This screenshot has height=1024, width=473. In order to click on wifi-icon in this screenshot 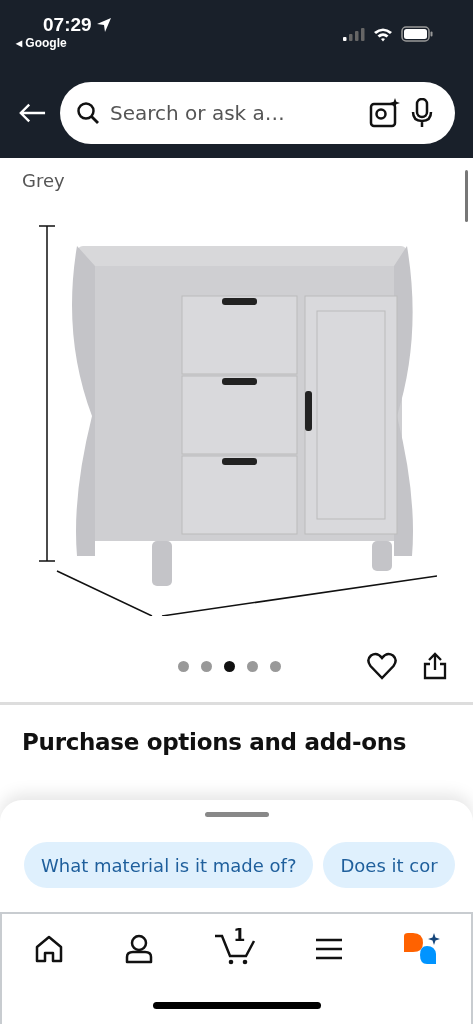, I will do `click(383, 34)`.